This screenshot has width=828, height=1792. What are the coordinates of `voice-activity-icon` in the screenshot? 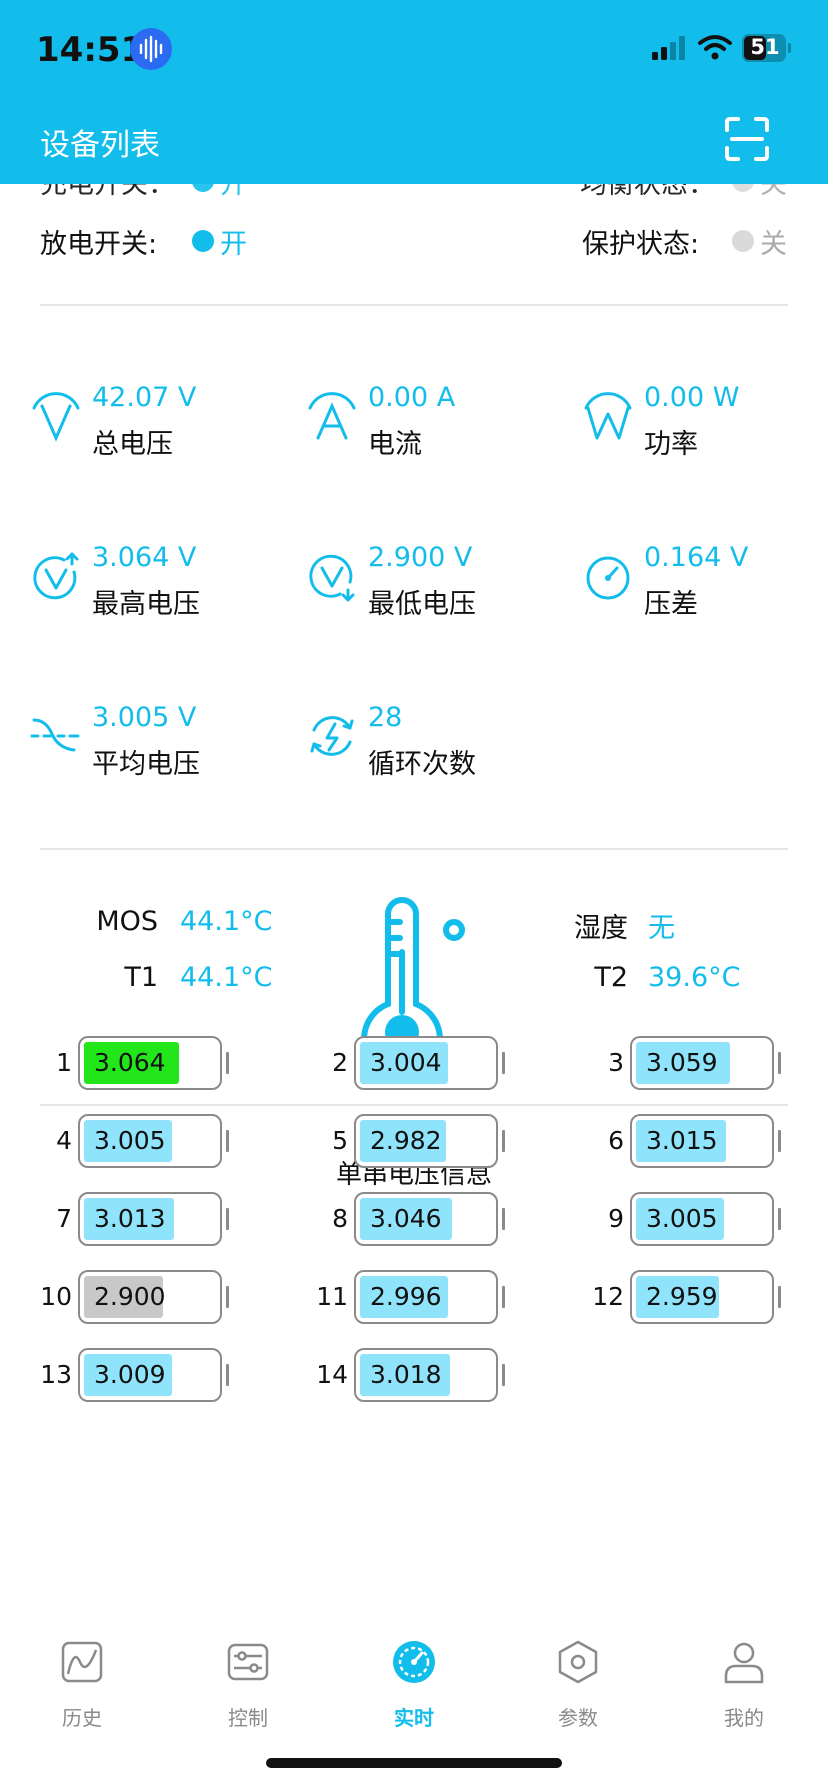 It's located at (151, 49).